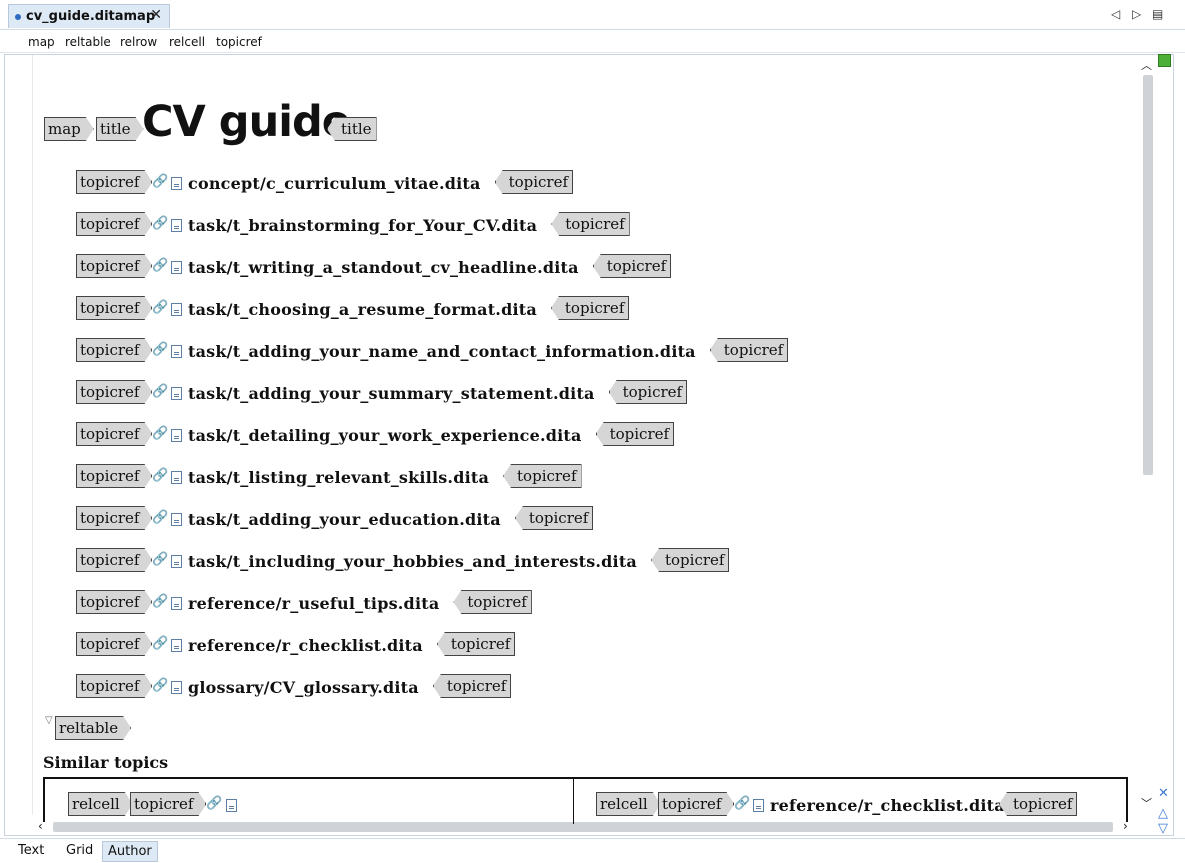 This screenshot has width=1185, height=863. What do you see at coordinates (334, 183) in the screenshot?
I see `topicref-href: concept/c_curriculum_vitae.dita` at bounding box center [334, 183].